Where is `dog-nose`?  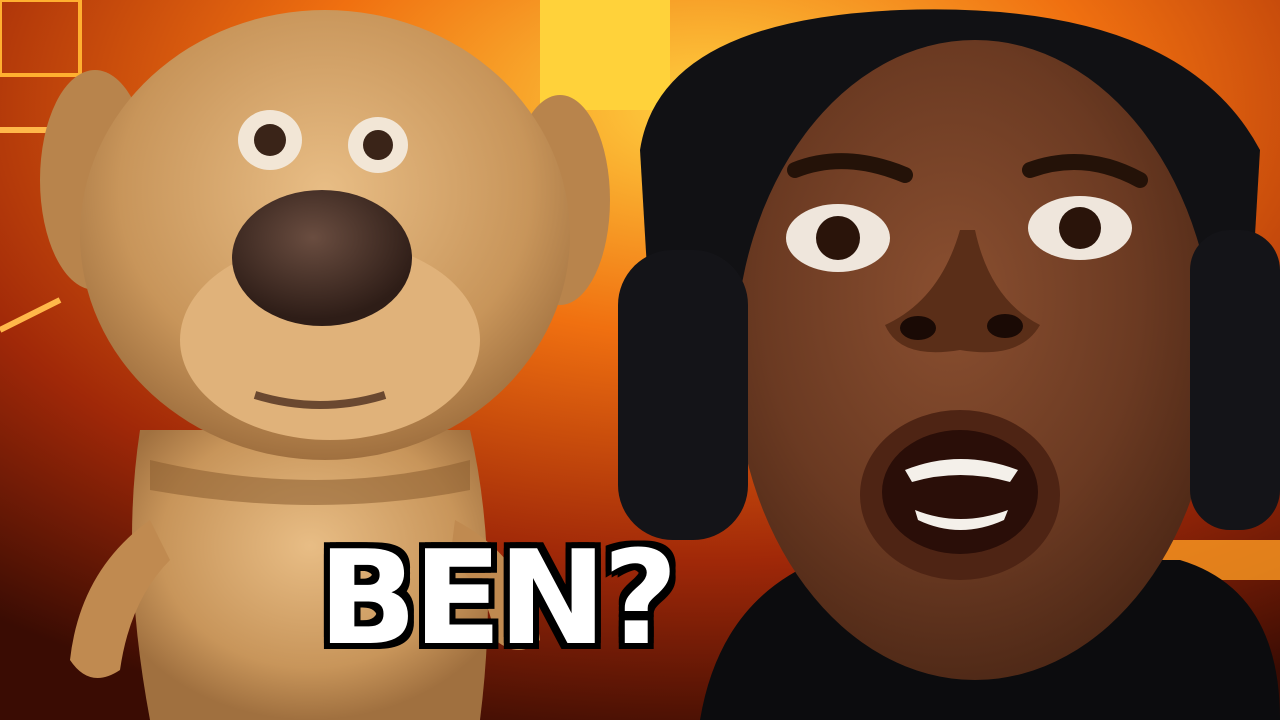
dog-nose is located at coordinates (322, 258).